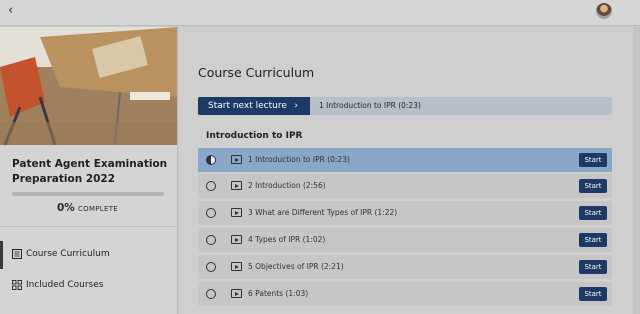  I want to click on grid-icon, so click(17, 285).